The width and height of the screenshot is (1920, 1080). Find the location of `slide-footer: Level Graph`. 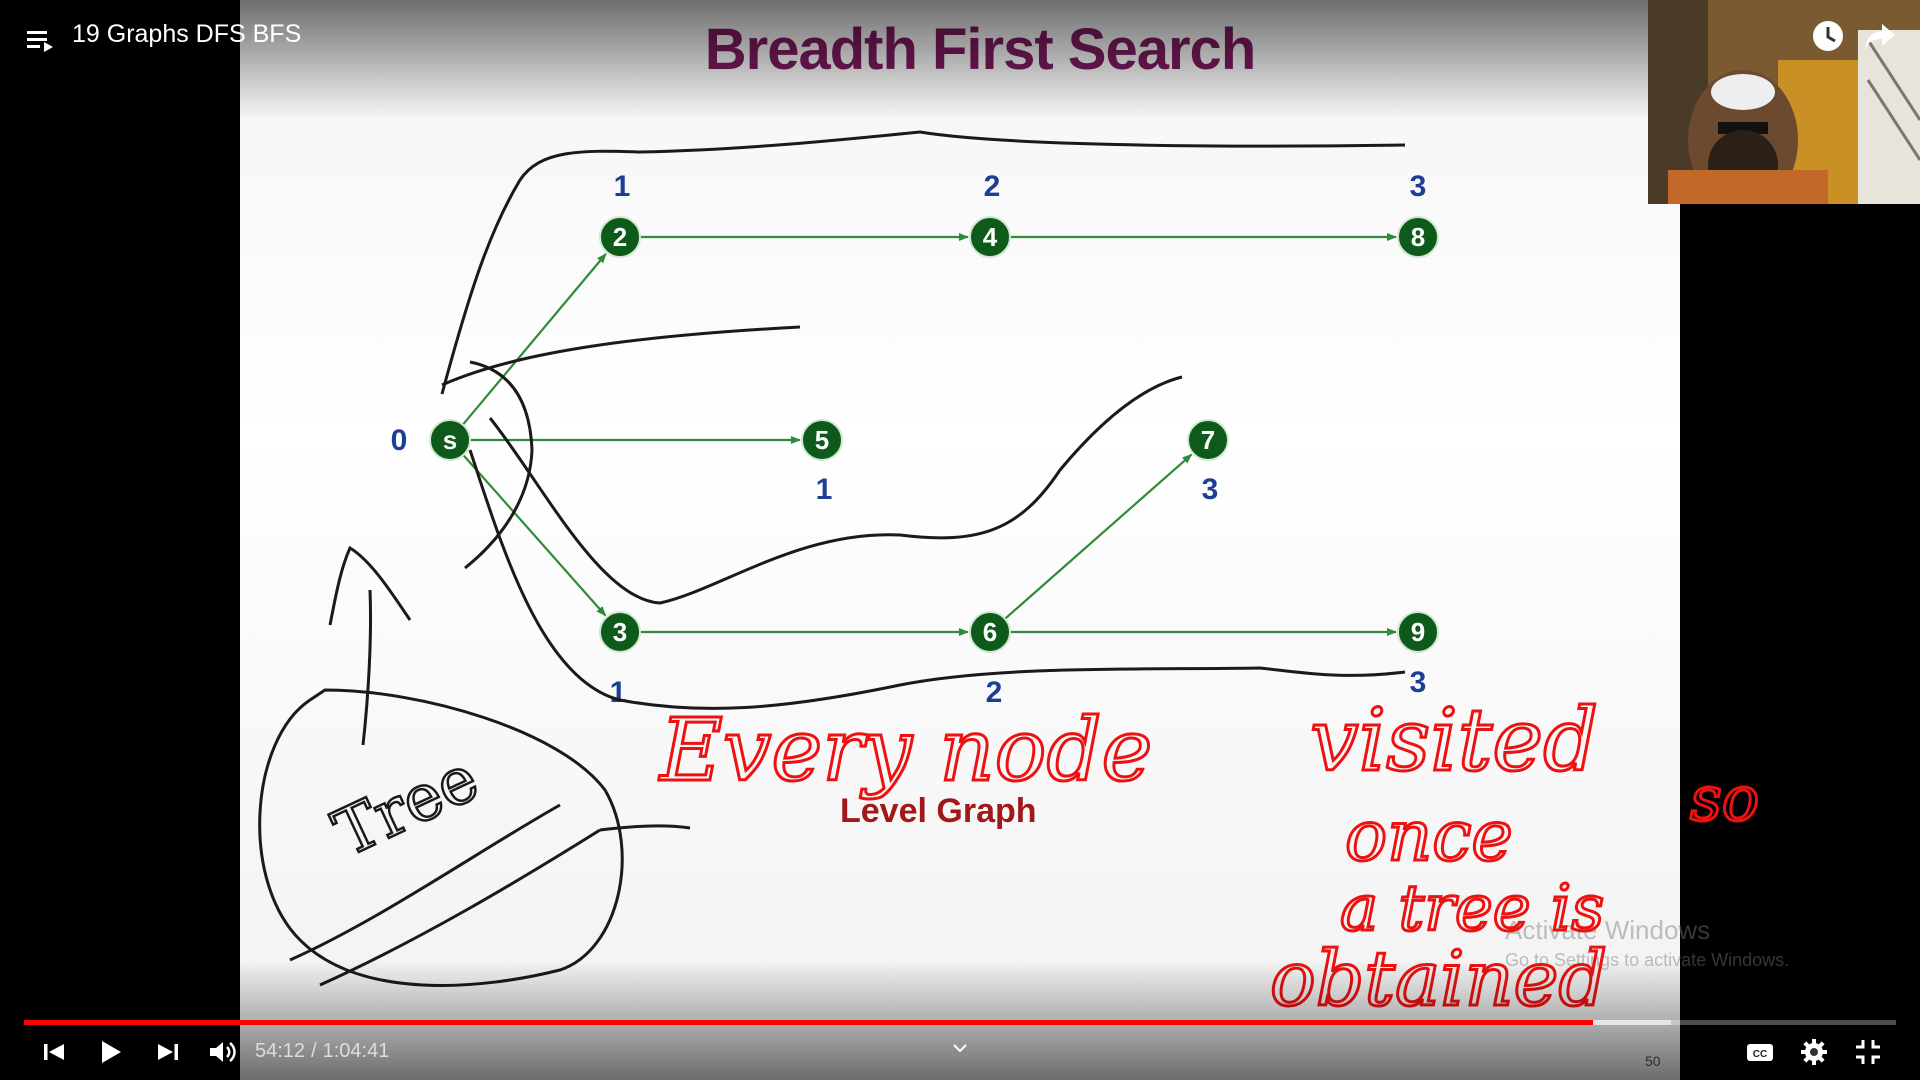

slide-footer: Level Graph is located at coordinates (938, 811).